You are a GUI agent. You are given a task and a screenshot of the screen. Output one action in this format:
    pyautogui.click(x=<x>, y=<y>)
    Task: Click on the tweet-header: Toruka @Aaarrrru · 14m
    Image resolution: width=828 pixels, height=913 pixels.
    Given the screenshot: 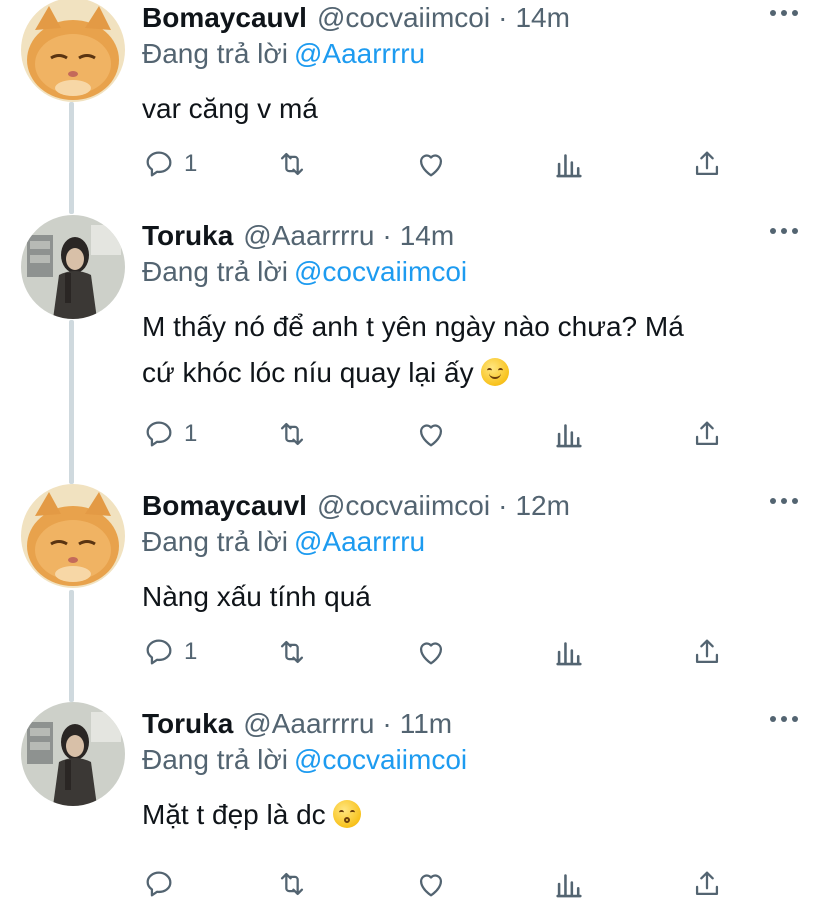 What is the action you would take?
    pyautogui.click(x=298, y=236)
    